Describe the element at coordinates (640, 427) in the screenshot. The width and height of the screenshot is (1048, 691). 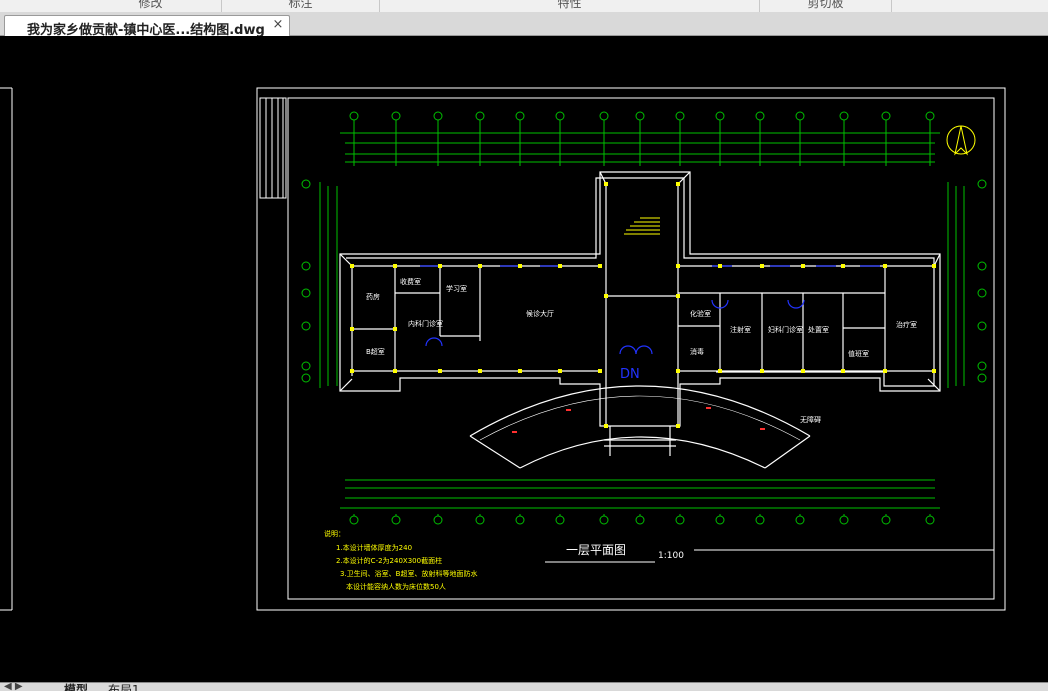
I see `entrance-ramp` at that location.